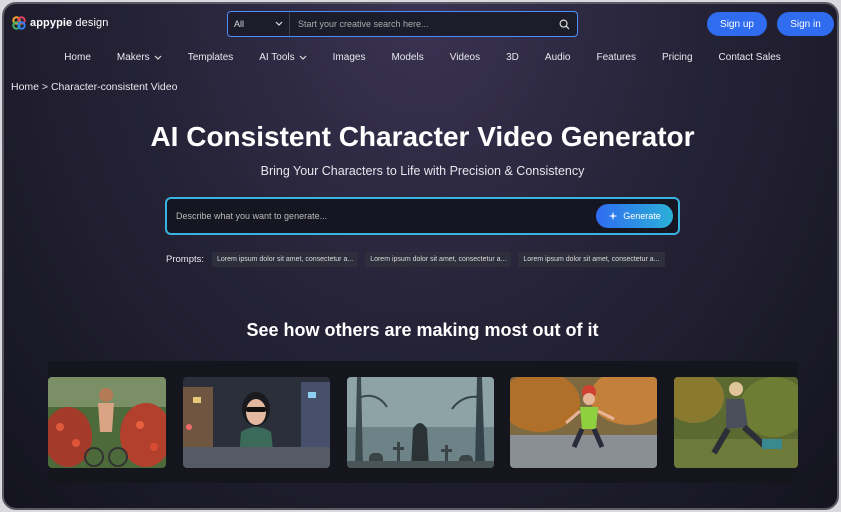 The width and height of the screenshot is (841, 512). I want to click on search-category-value: All, so click(239, 24).